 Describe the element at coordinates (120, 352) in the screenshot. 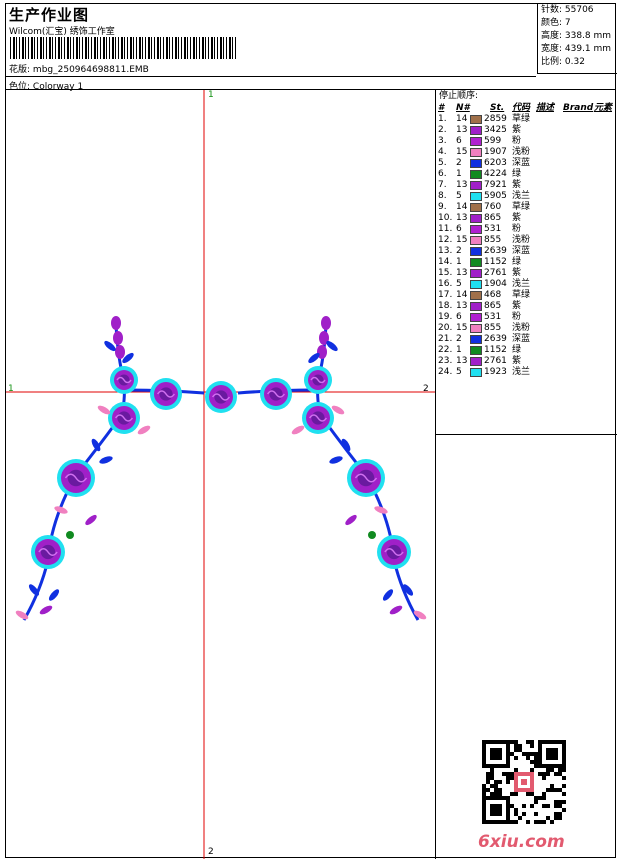

I see `bud` at that location.